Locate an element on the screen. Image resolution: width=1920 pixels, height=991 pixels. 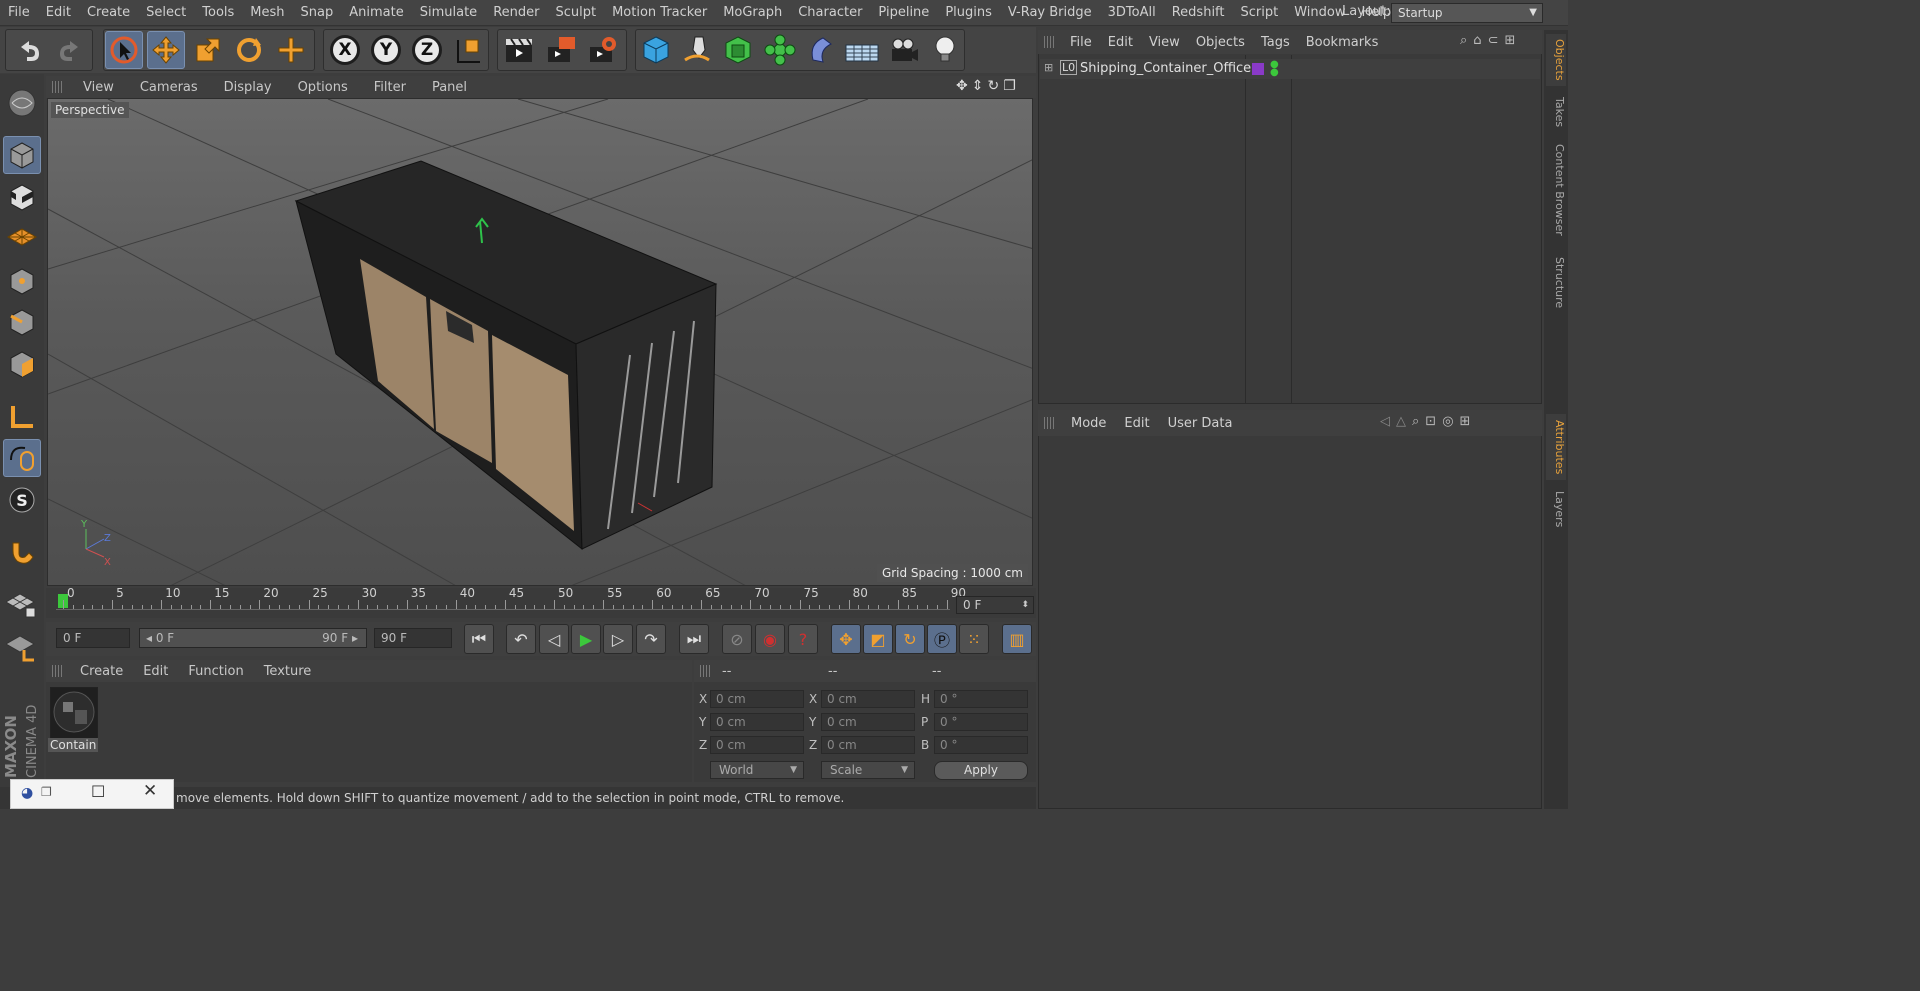
next-key-button: ↷ is located at coordinates (651, 639).